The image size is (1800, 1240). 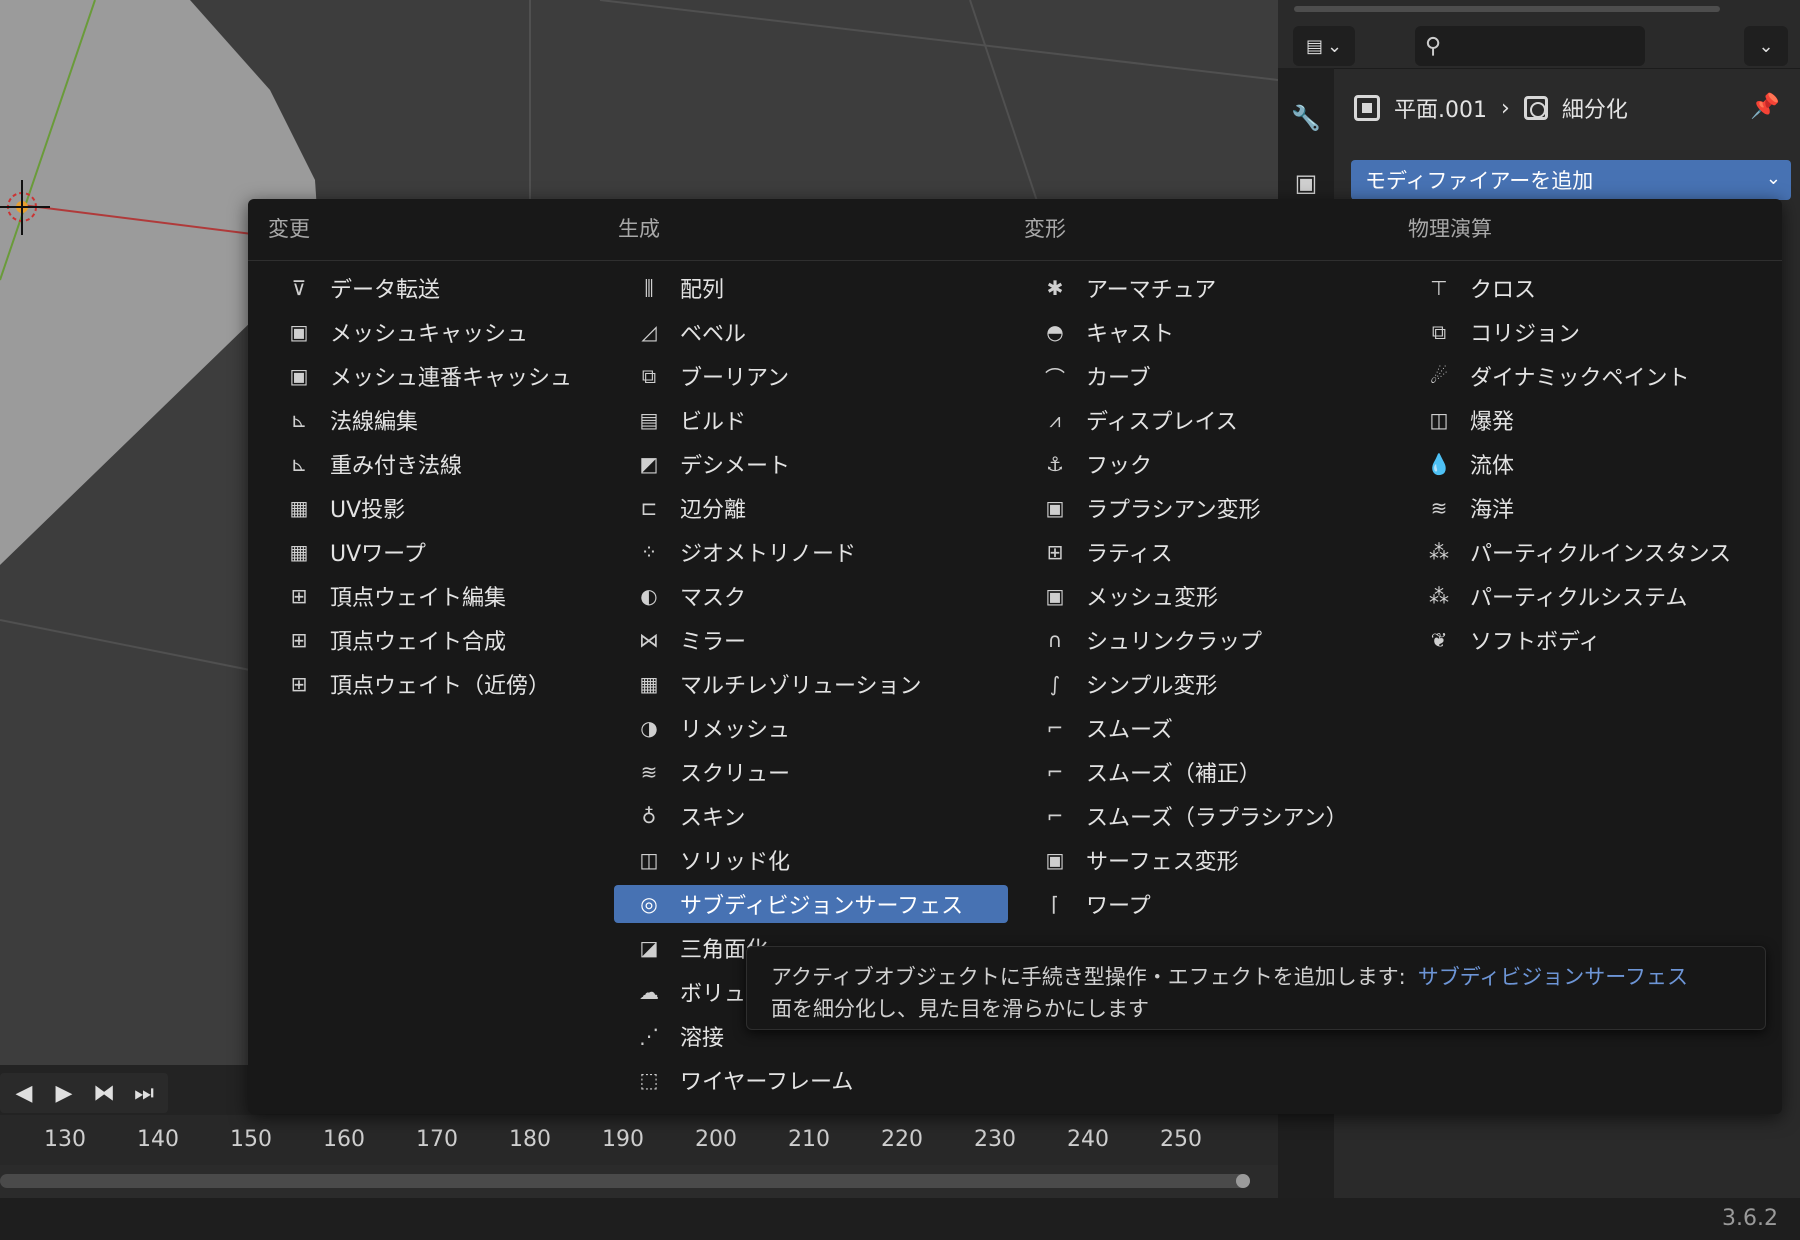 I want to click on menu-item-label: ソフトボディ, so click(x=1535, y=642).